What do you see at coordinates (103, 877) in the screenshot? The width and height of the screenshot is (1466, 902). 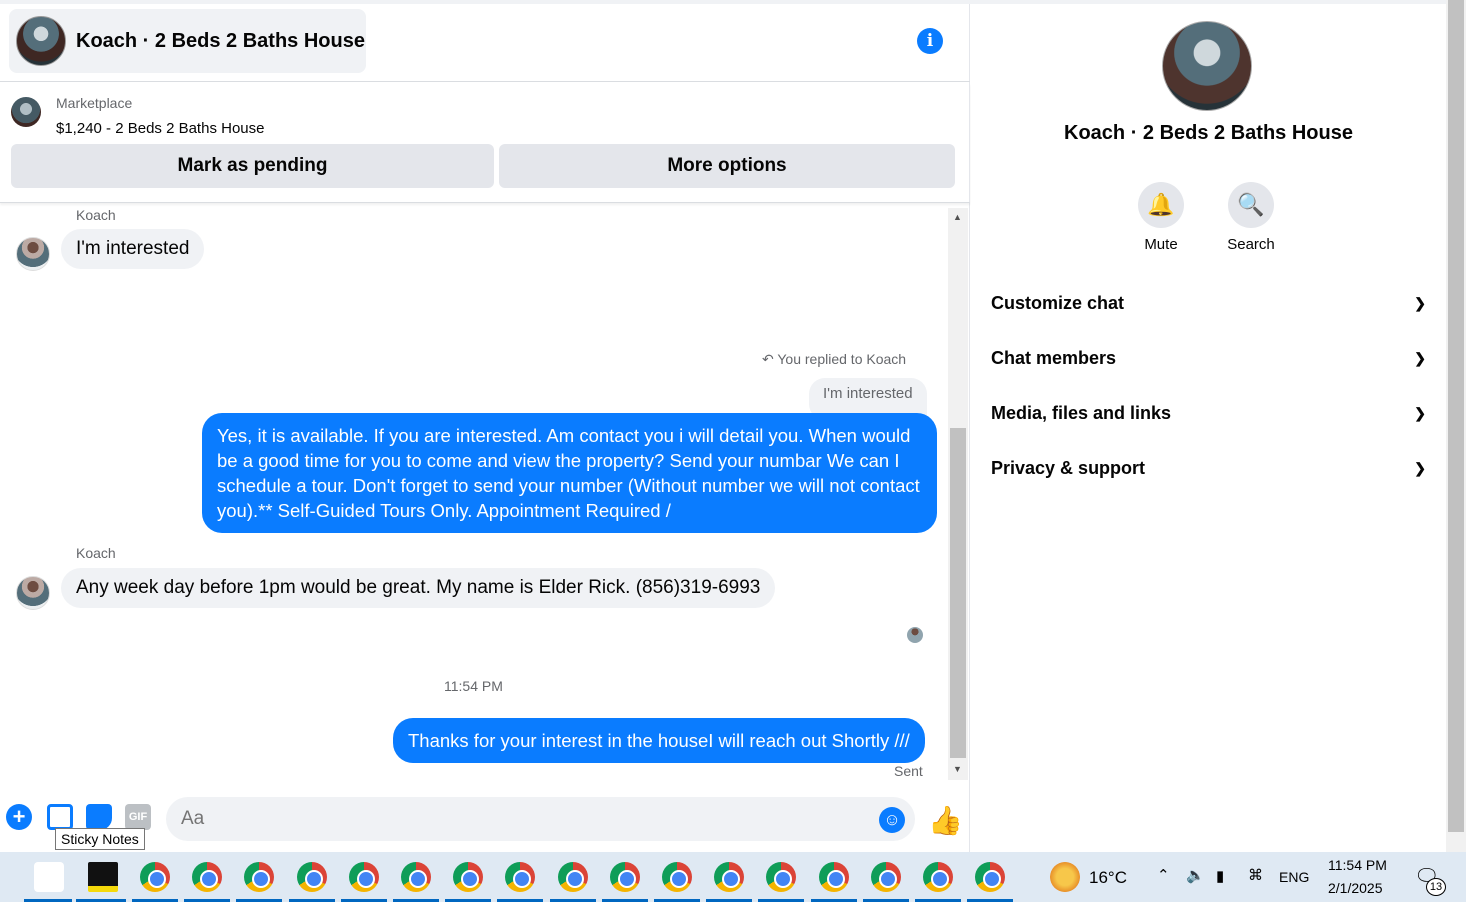 I see `sticky-notes-icon` at bounding box center [103, 877].